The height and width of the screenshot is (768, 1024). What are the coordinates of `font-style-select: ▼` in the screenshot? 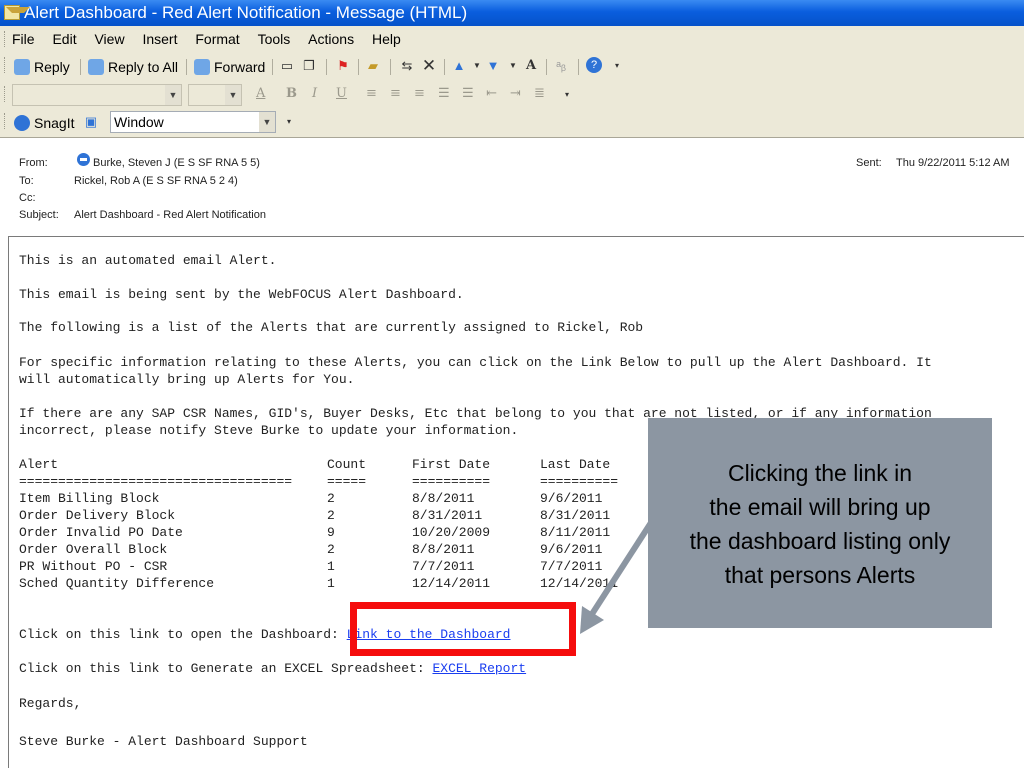 It's located at (97, 95).